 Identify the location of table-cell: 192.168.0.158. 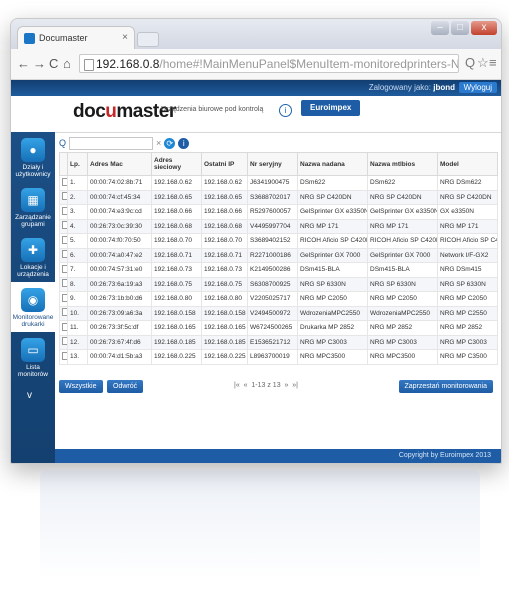
(224, 313).